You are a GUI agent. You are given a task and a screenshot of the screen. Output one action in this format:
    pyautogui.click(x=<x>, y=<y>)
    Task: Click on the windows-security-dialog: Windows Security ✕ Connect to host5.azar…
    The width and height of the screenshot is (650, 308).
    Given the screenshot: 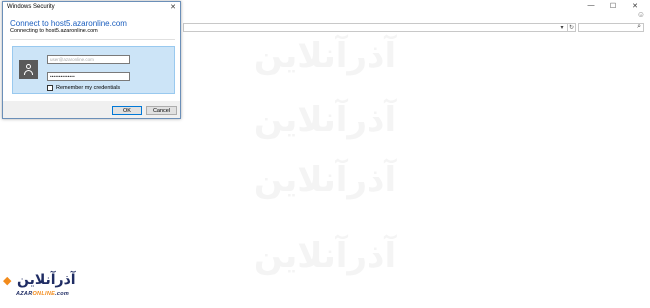 What is the action you would take?
    pyautogui.click(x=91, y=60)
    